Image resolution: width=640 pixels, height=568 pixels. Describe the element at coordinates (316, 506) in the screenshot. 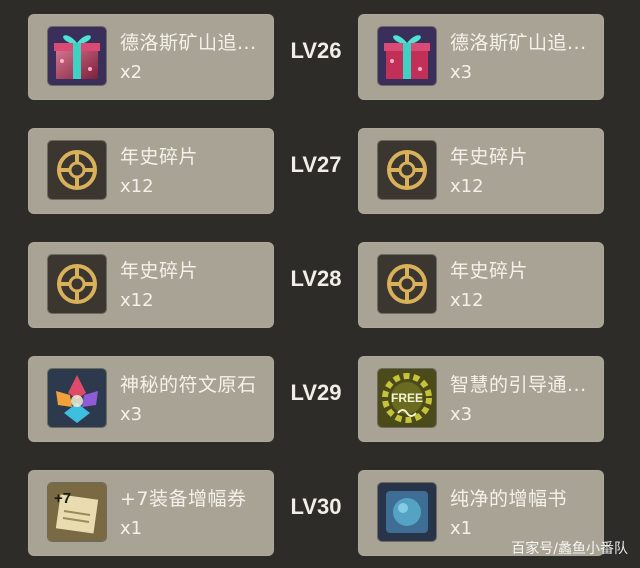

I see `level-label: LV30` at that location.